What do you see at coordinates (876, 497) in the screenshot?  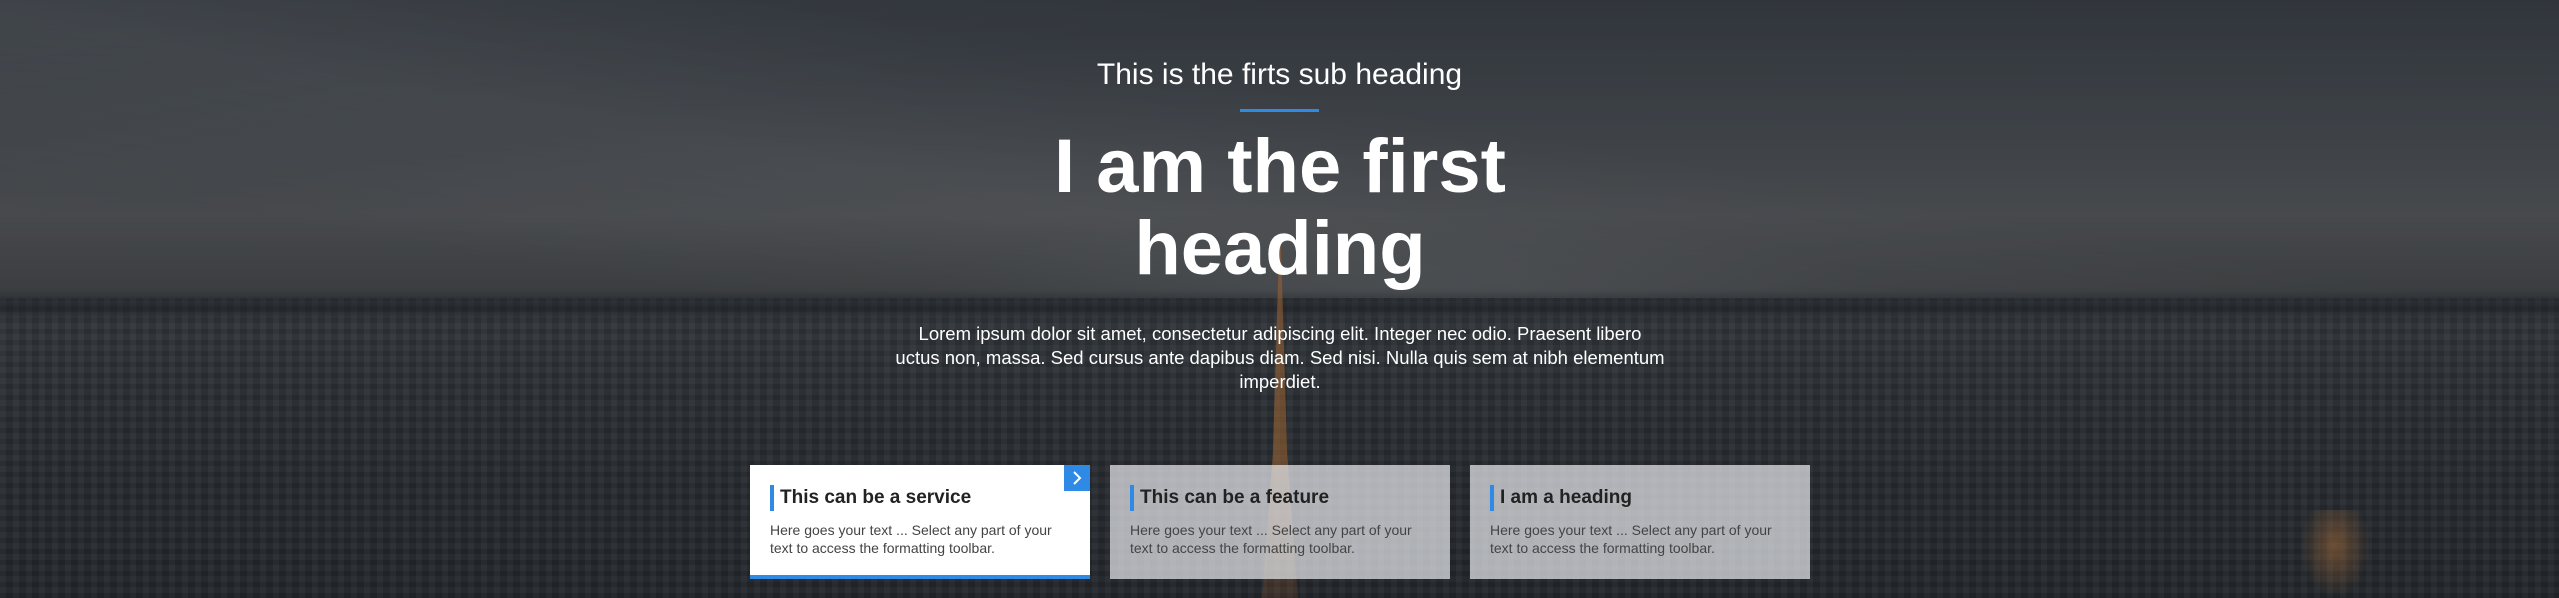 I see `card-title: This can be a service` at bounding box center [876, 497].